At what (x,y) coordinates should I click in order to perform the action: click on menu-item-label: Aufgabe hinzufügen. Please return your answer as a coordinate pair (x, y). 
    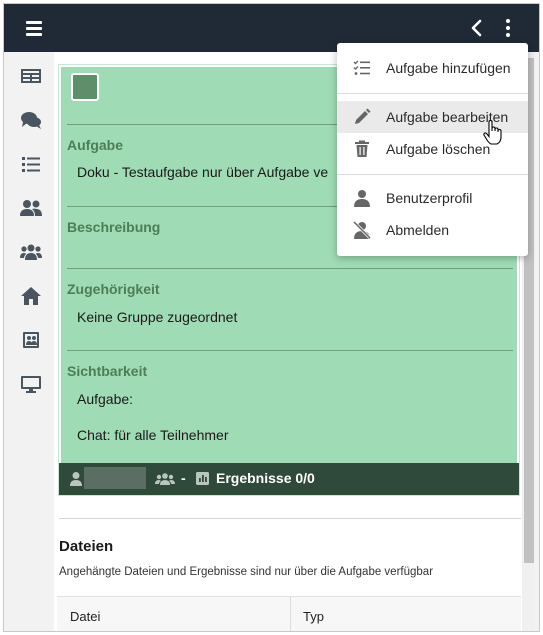
    Looking at the image, I should click on (448, 68).